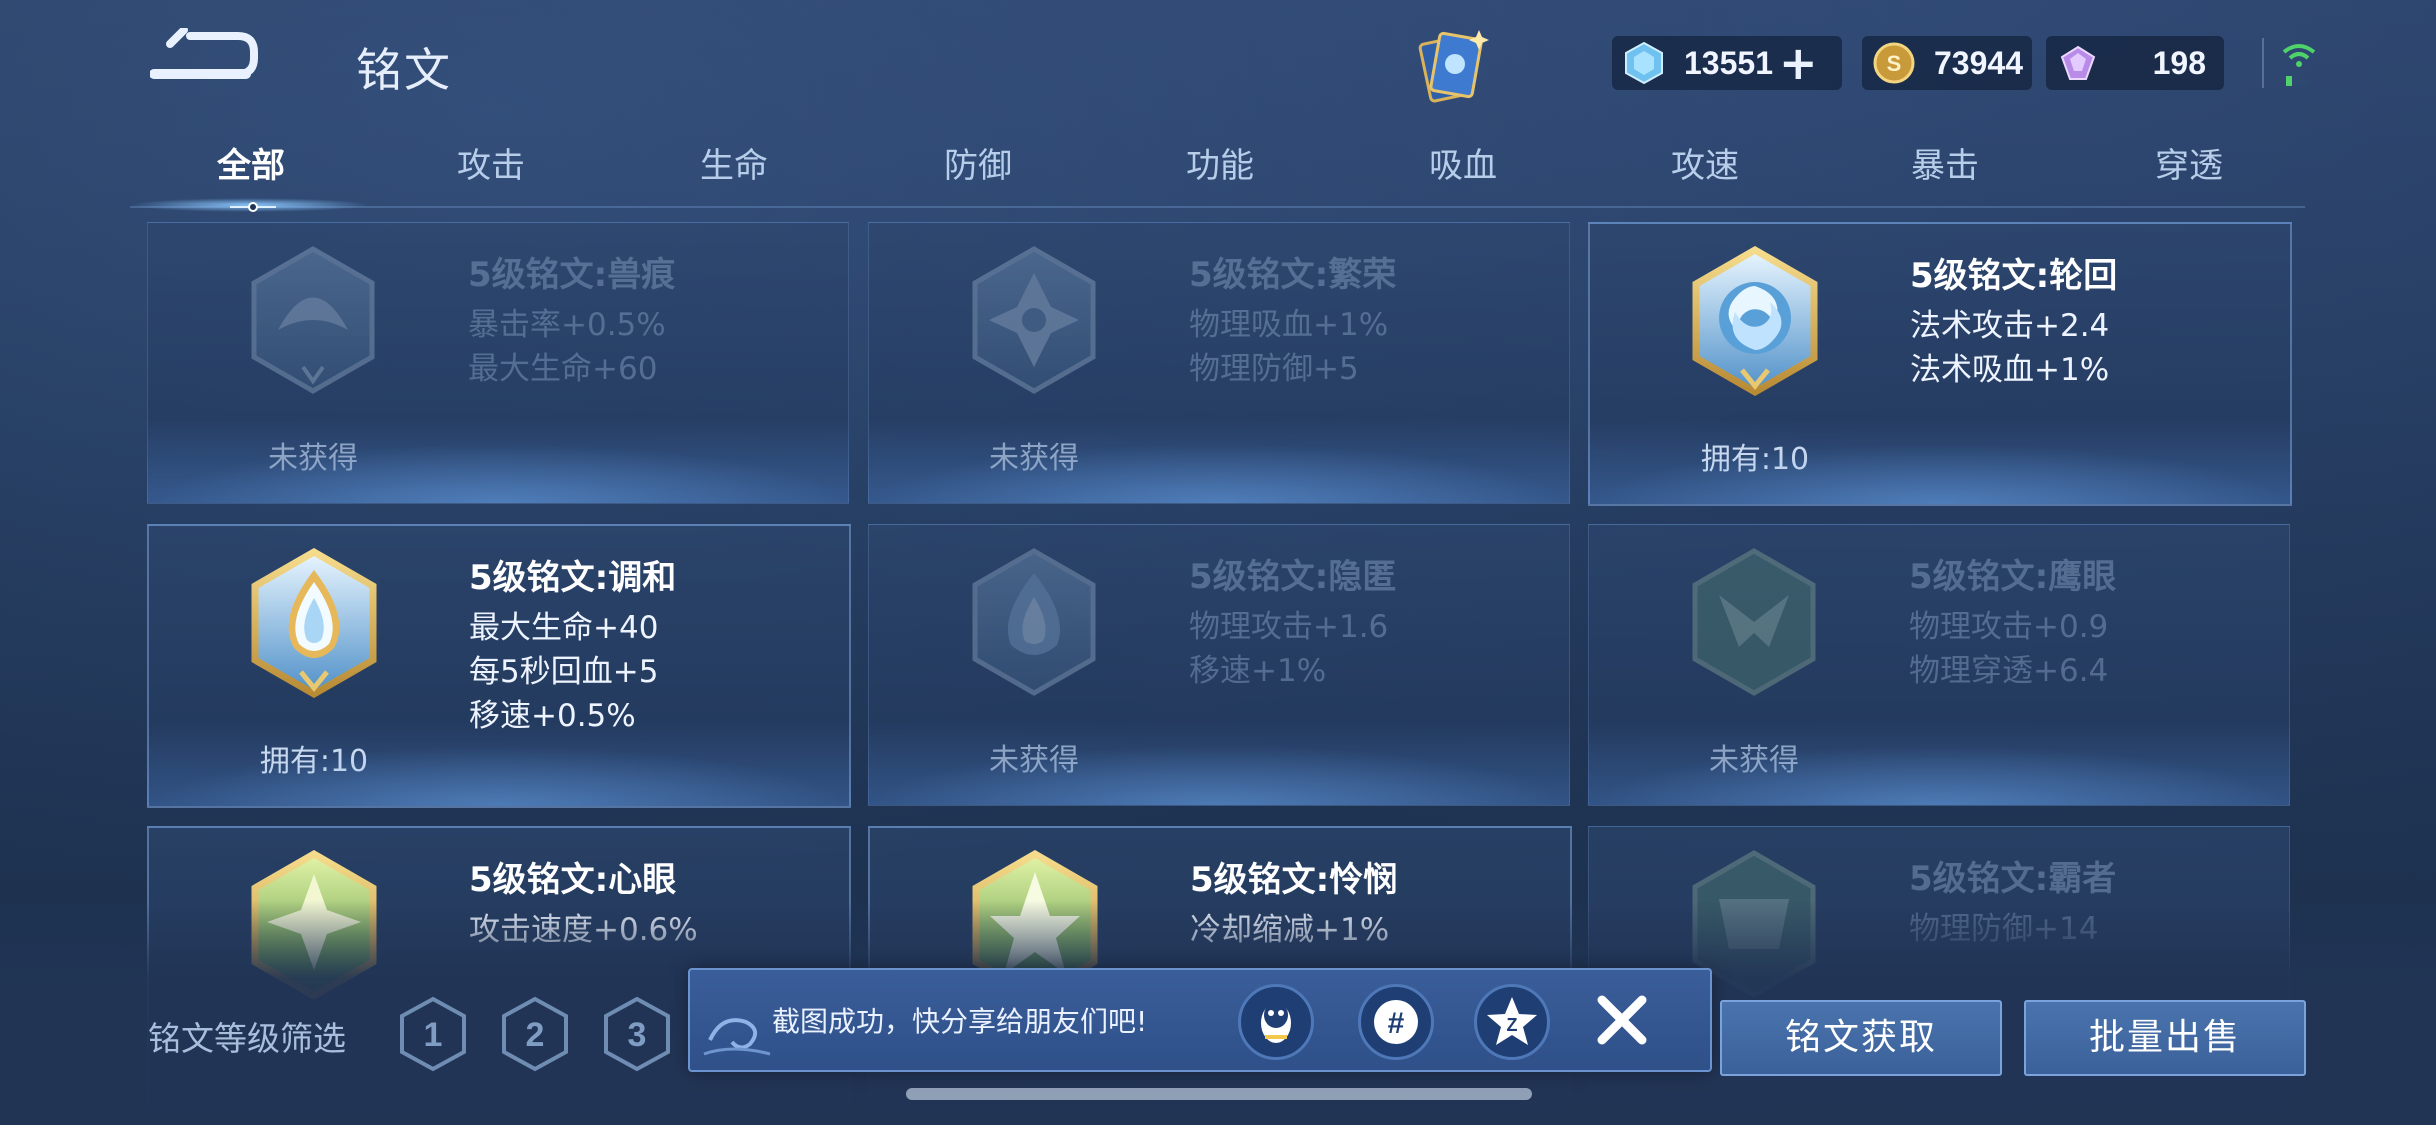  I want to click on rune-card-beast-mark: 5级铭文:兽痕 暴击率+0.5% 最大生命+60 未获得, so click(498, 363).